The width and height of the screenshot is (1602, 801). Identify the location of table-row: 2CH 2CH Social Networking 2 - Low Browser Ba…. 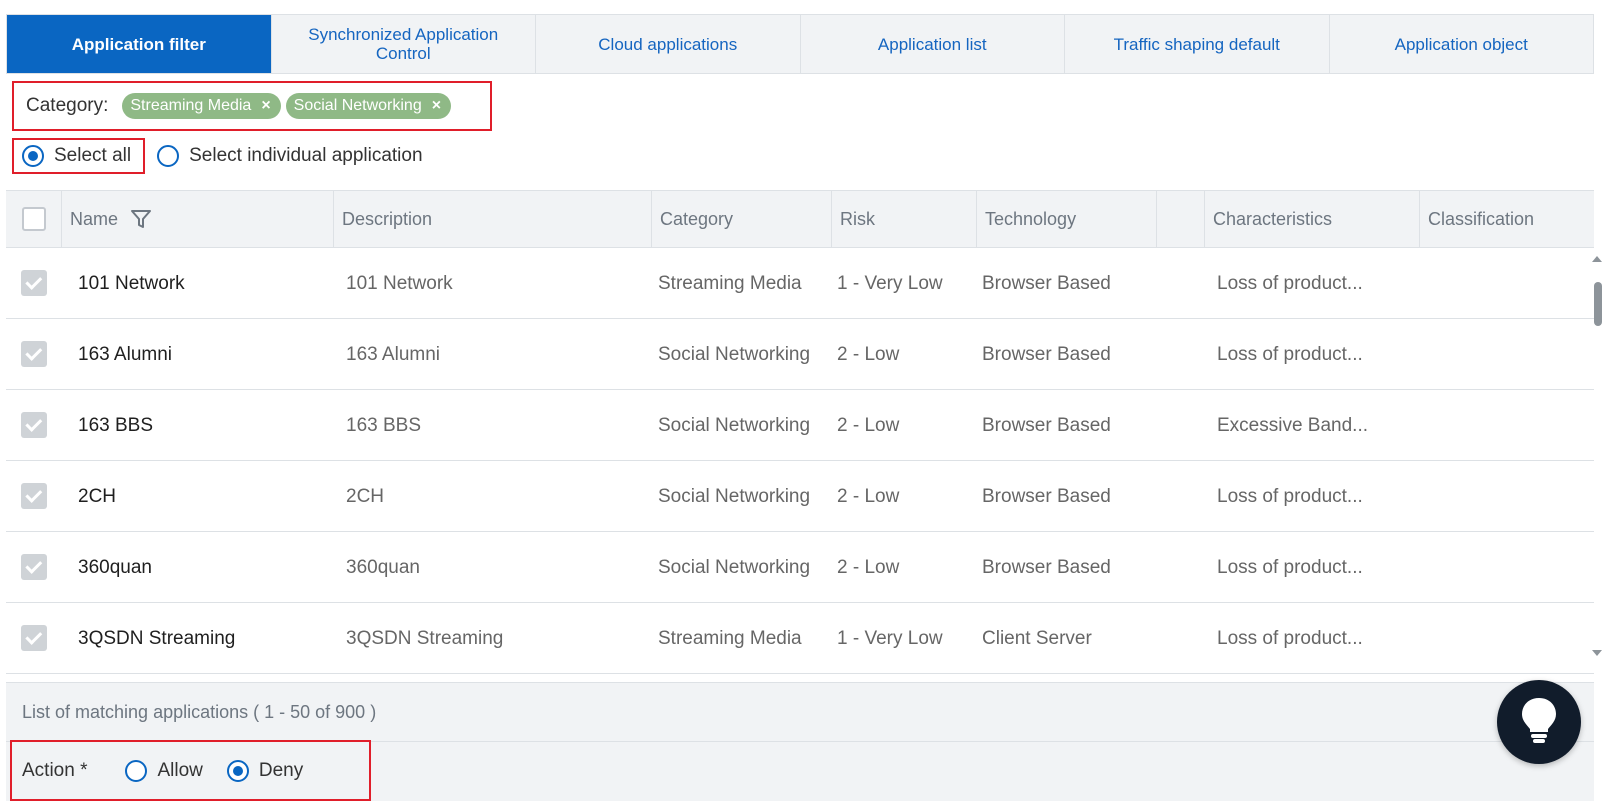
(800, 496).